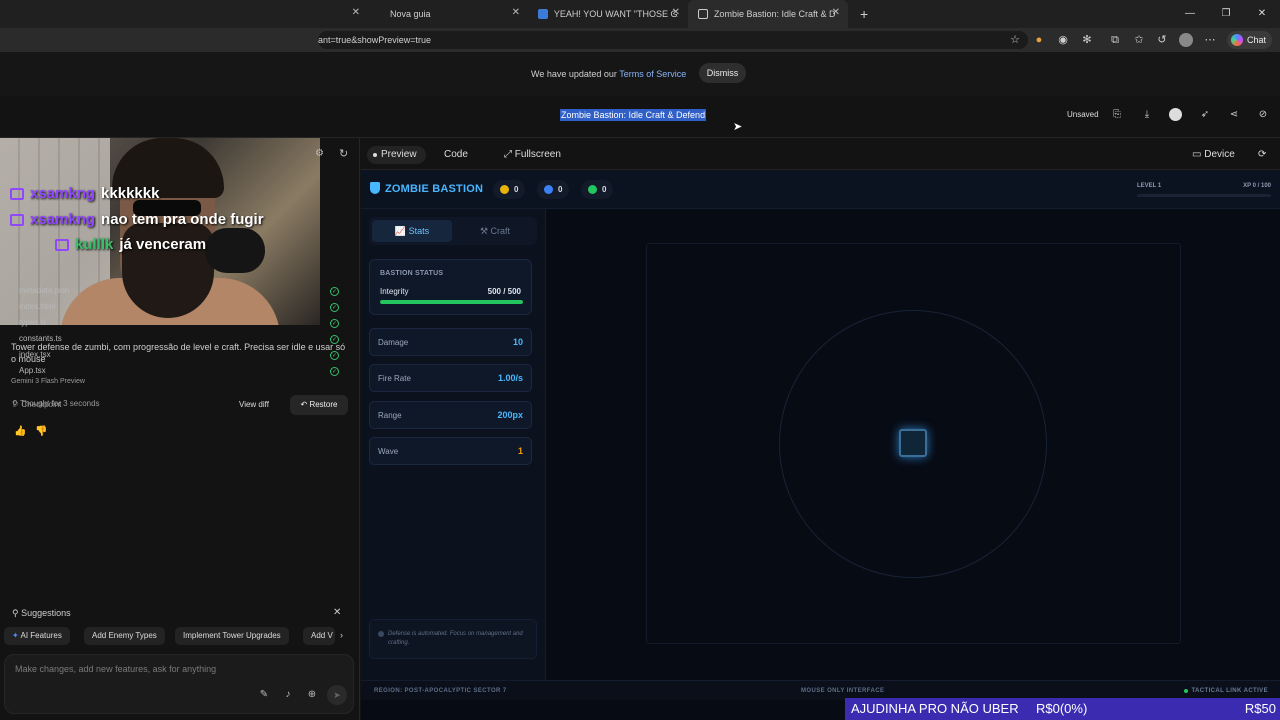  What do you see at coordinates (454, 14) in the screenshot?
I see `browser-tab: Nova guia ✕` at bounding box center [454, 14].